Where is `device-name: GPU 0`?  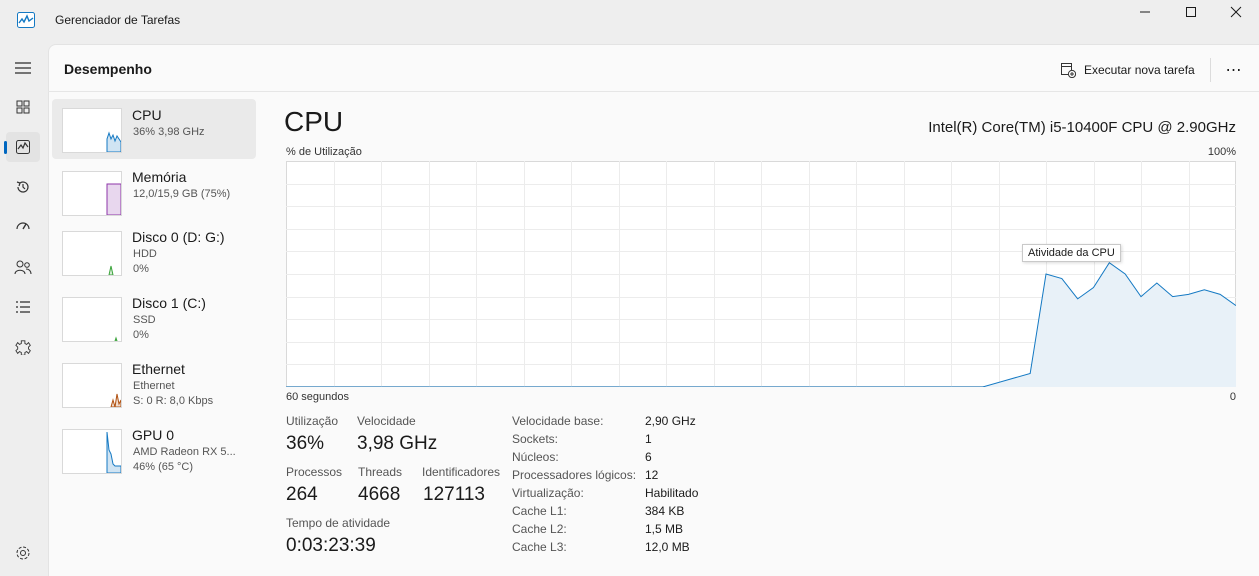
device-name: GPU 0 is located at coordinates (153, 435).